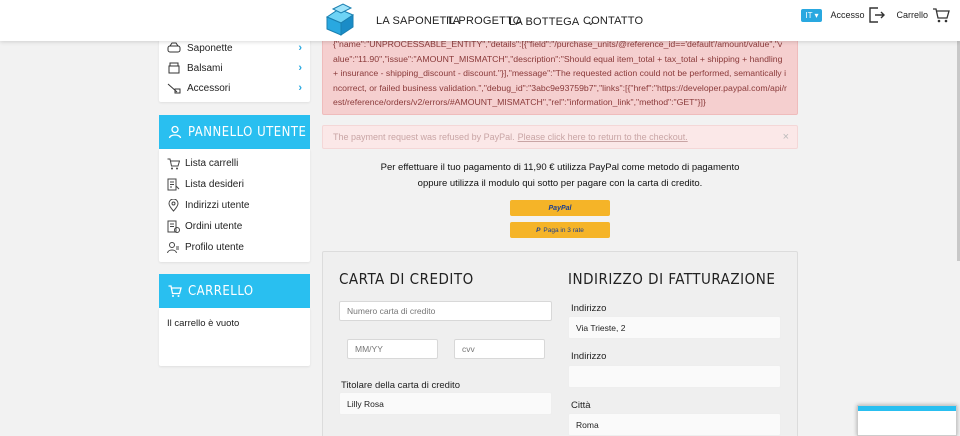  What do you see at coordinates (173, 226) in the screenshot?
I see `orders-icon` at bounding box center [173, 226].